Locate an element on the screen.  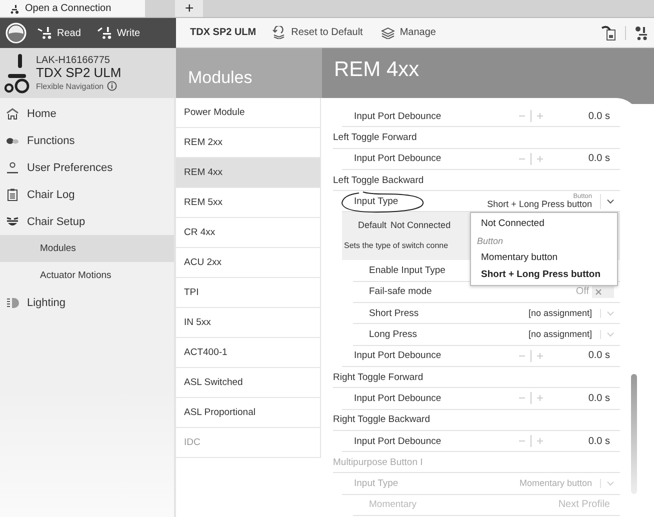
module-item: TPI is located at coordinates (248, 293).